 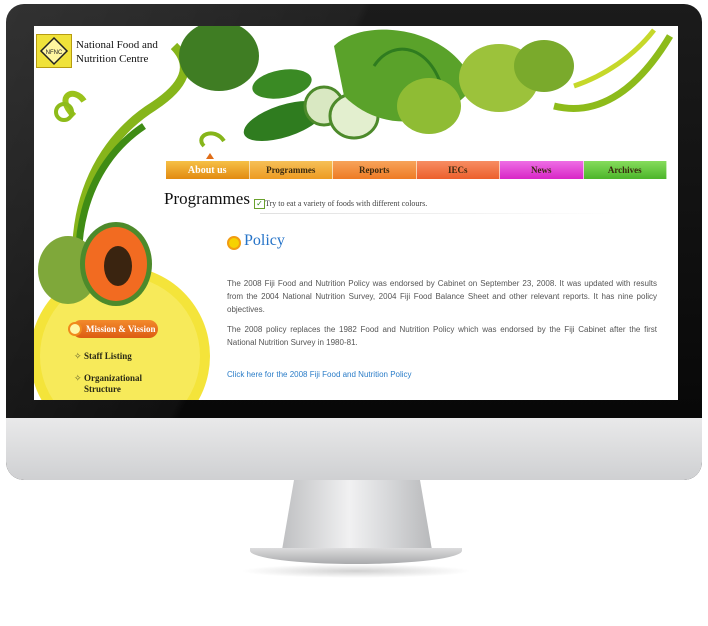 I want to click on monitor-chin, so click(x=354, y=449).